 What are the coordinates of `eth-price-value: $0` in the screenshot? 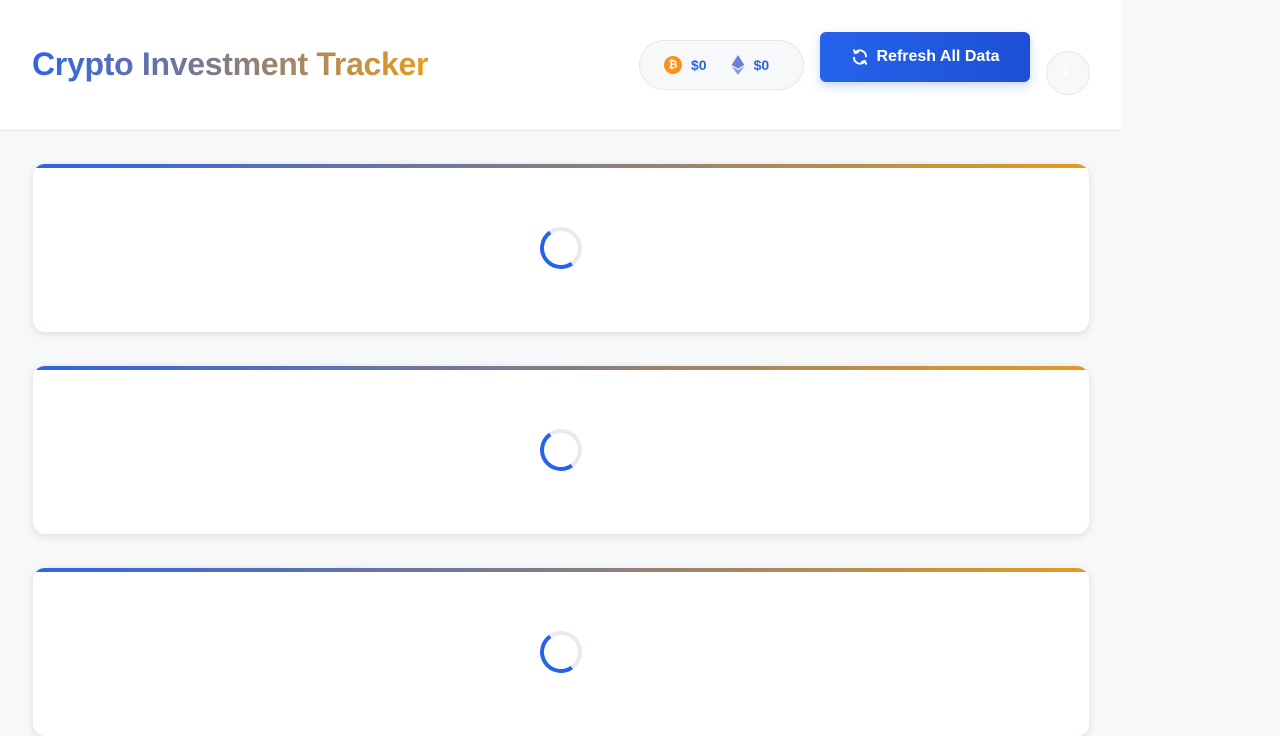 It's located at (761, 65).